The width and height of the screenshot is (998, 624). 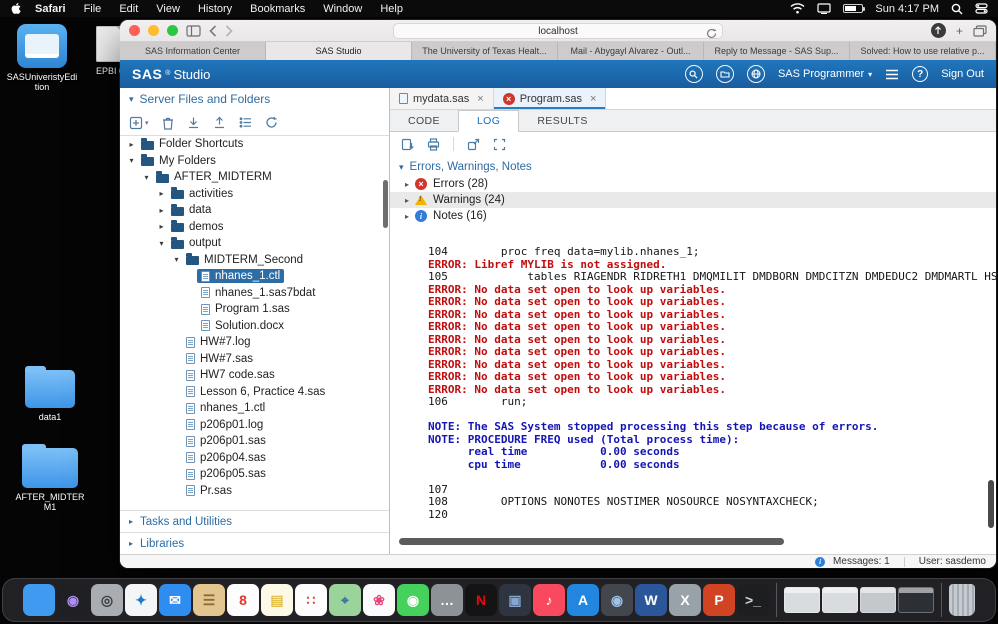 I want to click on excel-icon: X, so click(x=685, y=600).